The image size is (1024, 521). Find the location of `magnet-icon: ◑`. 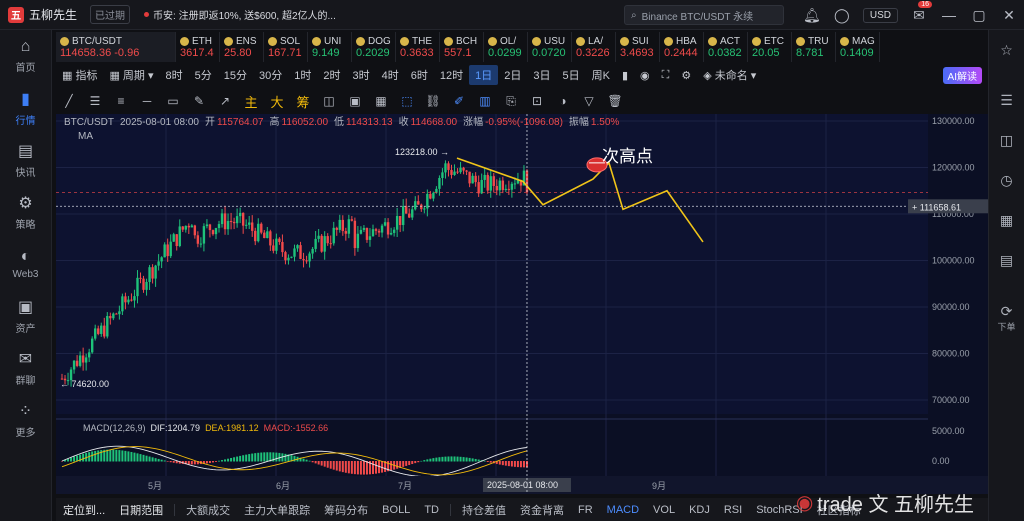

magnet-icon: ◑ is located at coordinates (563, 101).